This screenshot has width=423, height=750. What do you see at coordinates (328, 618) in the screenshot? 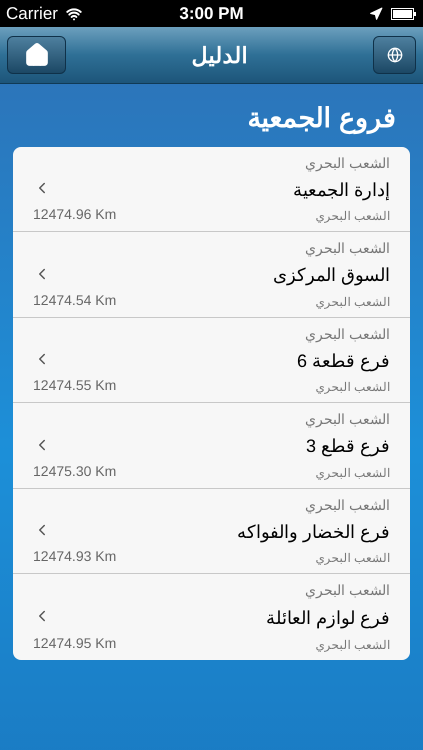
I see `branch-name: فرع لوازم العائلة` at bounding box center [328, 618].